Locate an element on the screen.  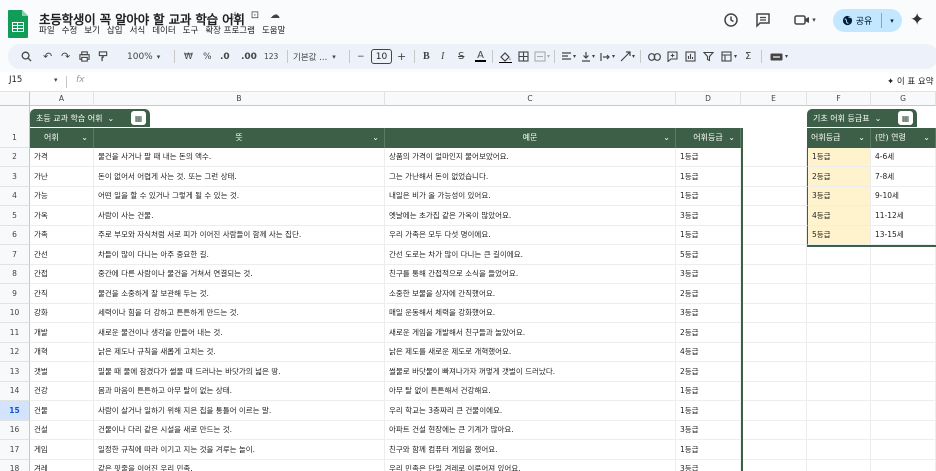
table-cell: 간선 is located at coordinates (62, 255).